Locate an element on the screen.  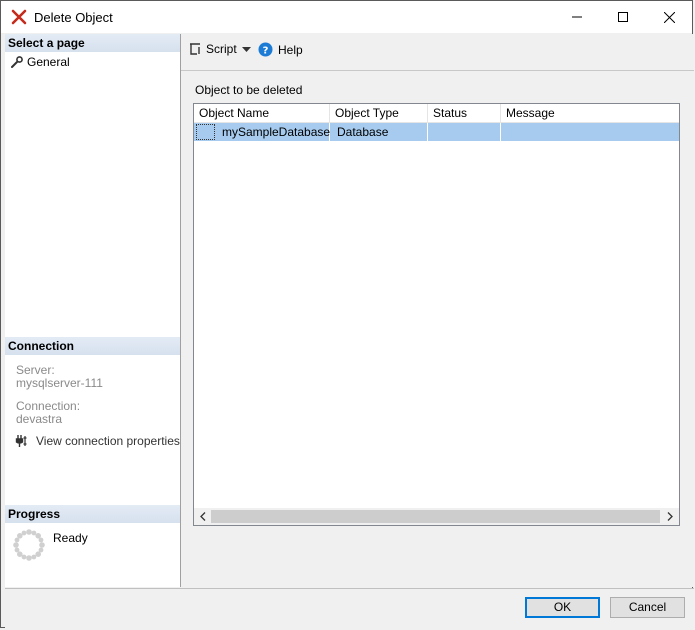
select-page-header: Select a page is located at coordinates (92, 43).